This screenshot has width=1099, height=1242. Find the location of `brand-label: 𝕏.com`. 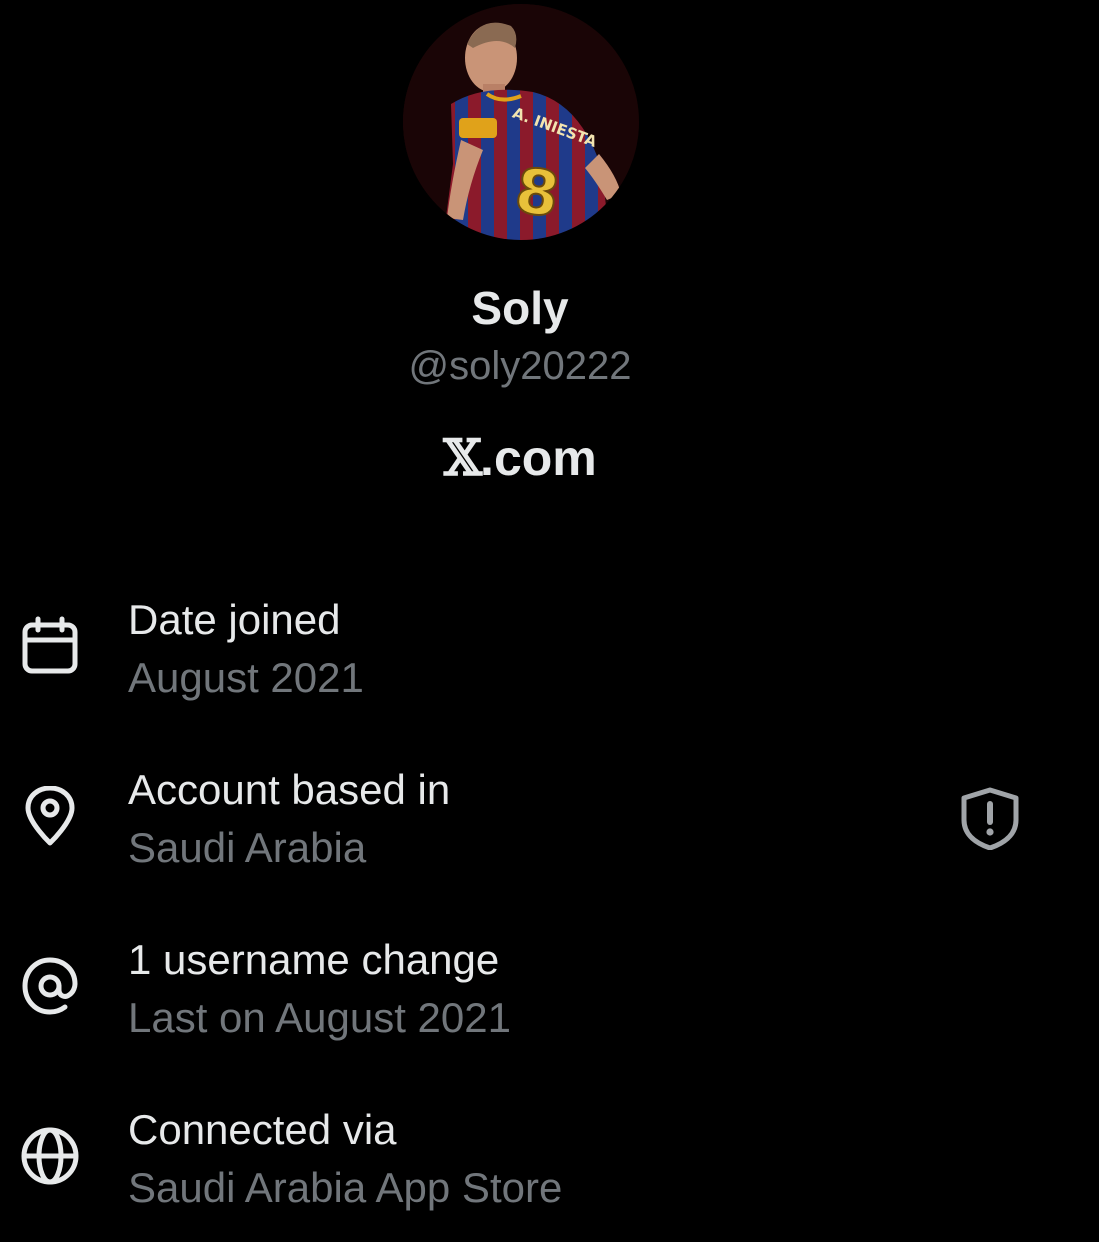

brand-label: 𝕏.com is located at coordinates (520, 458).